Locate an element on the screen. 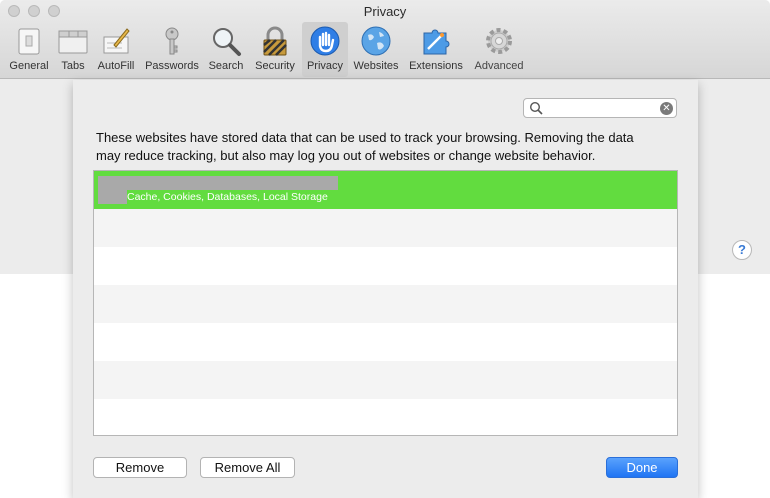 This screenshot has height=498, width=770. tab-passwords: Passwords is located at coordinates (172, 49).